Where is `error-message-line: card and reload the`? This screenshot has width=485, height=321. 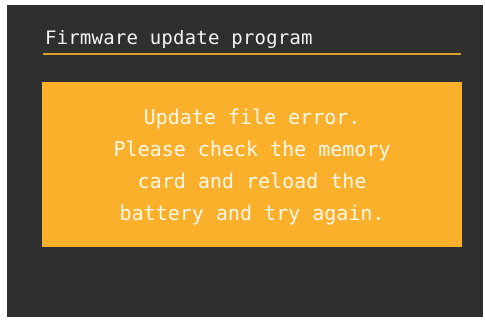
error-message-line: card and reload the is located at coordinates (252, 180).